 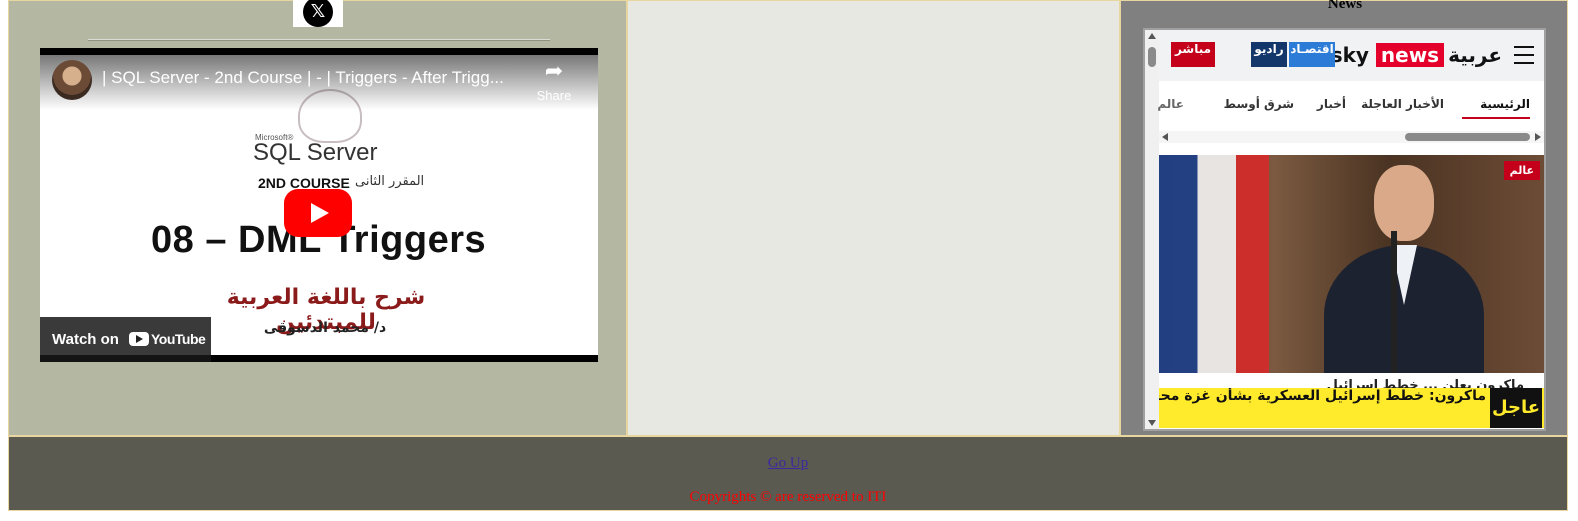 What do you see at coordinates (1170, 104) in the screenshot?
I see `nav-item-world: عالم` at bounding box center [1170, 104].